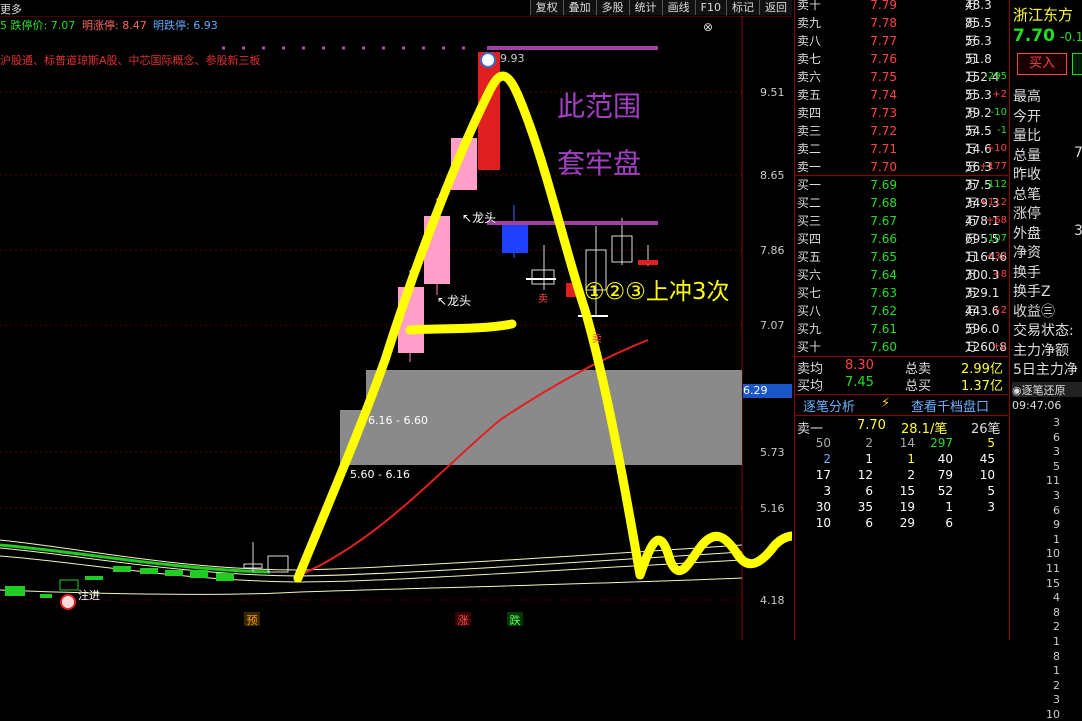 This screenshot has width=1082, height=721. I want to click on ask-row: 卖九 7.78 85.5 万, so click(902, 23).